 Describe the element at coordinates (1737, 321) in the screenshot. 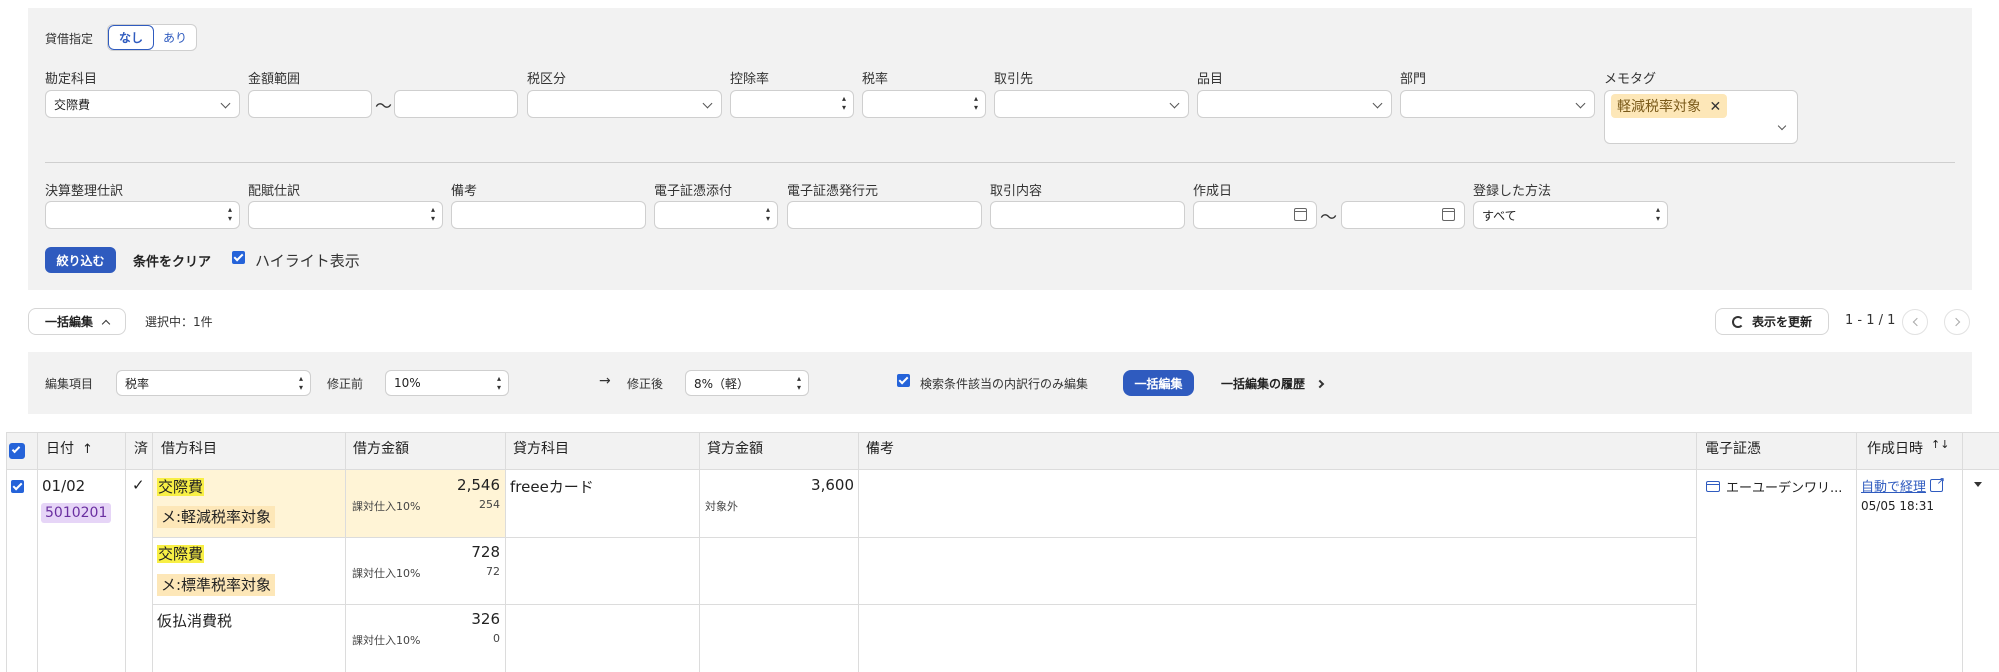

I see `refresh-icon` at that location.